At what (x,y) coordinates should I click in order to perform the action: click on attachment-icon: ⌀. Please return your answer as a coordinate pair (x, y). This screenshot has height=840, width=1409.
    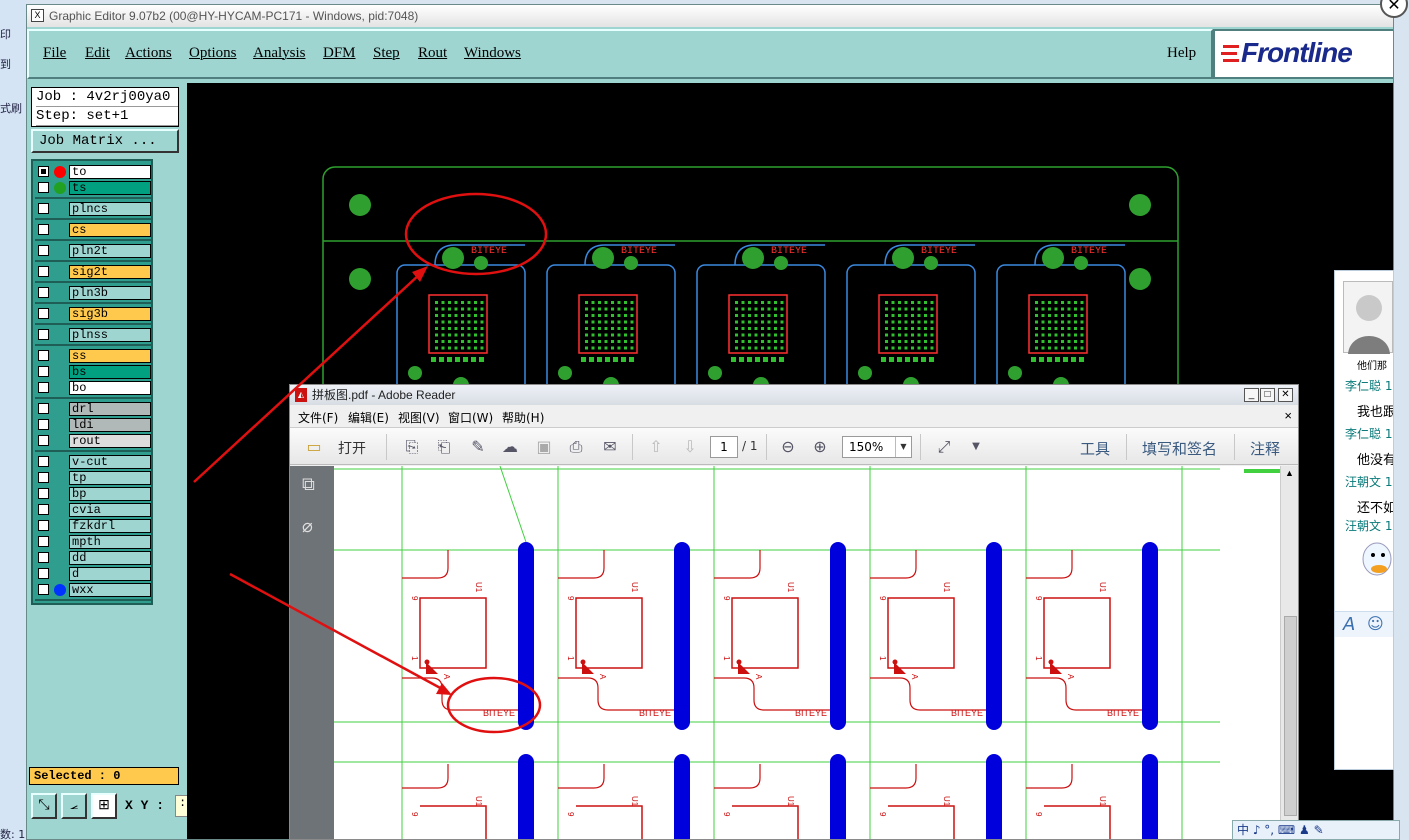
    Looking at the image, I should click on (307, 526).